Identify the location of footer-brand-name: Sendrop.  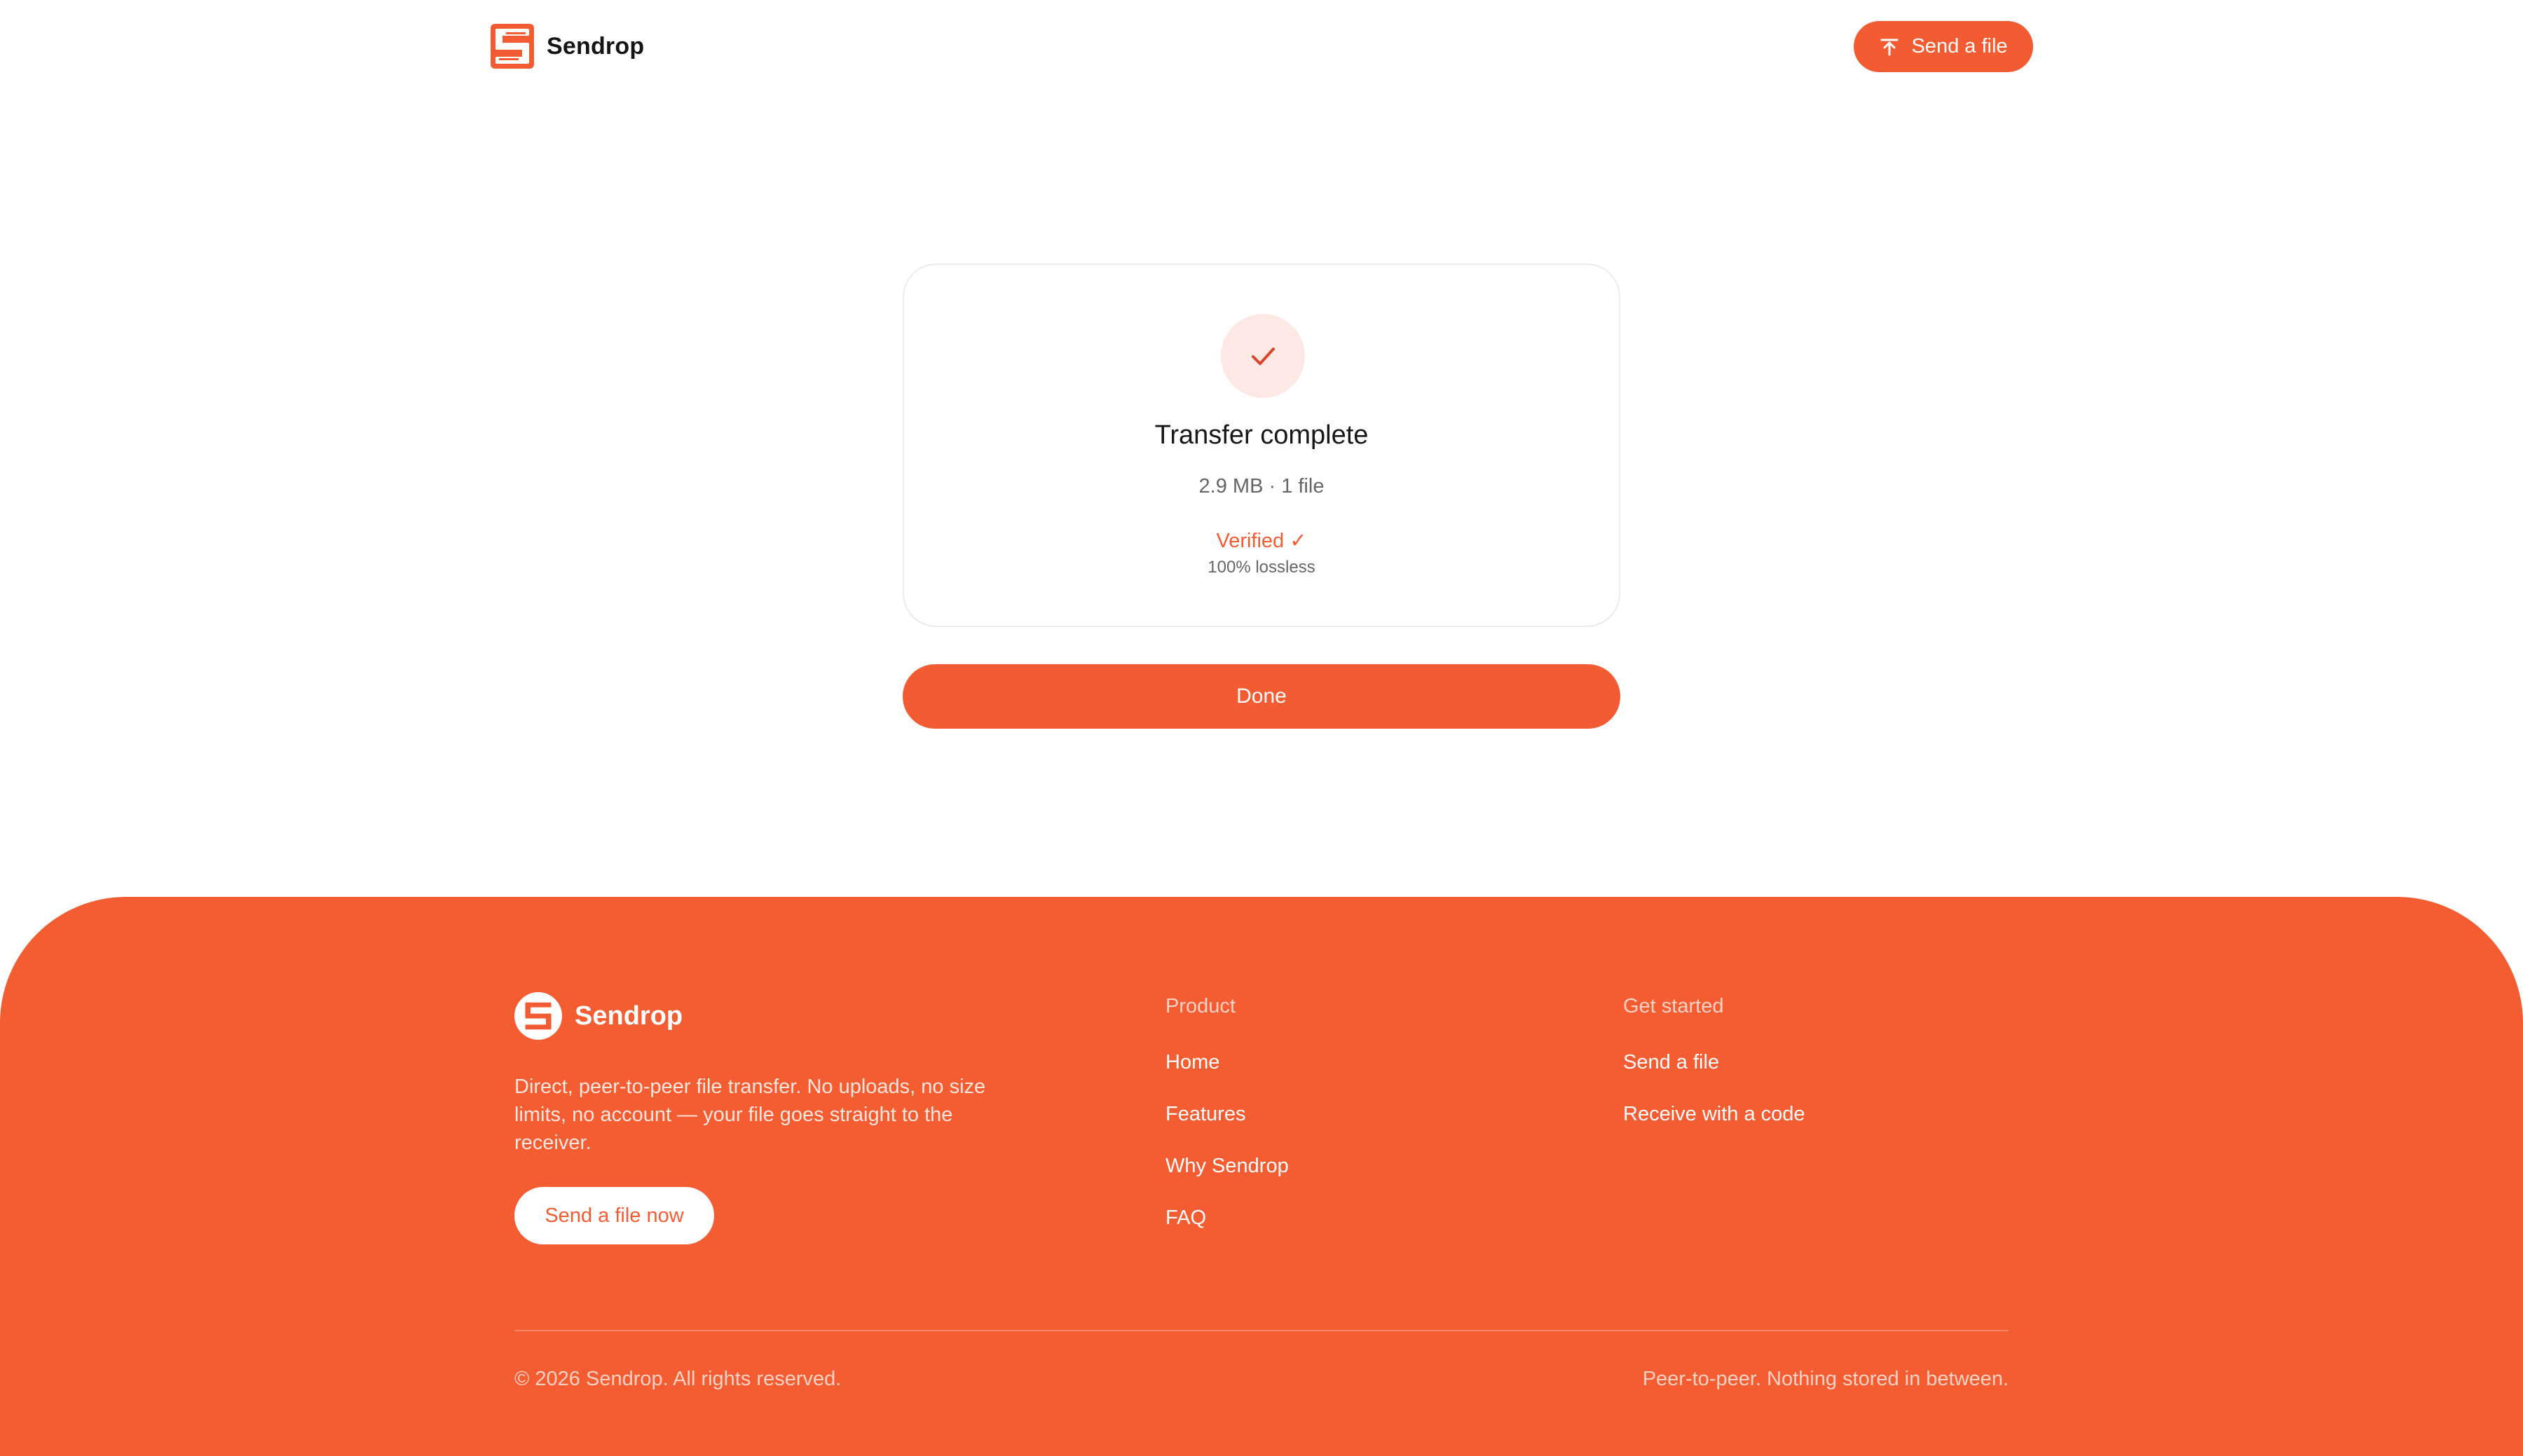
(629, 1016).